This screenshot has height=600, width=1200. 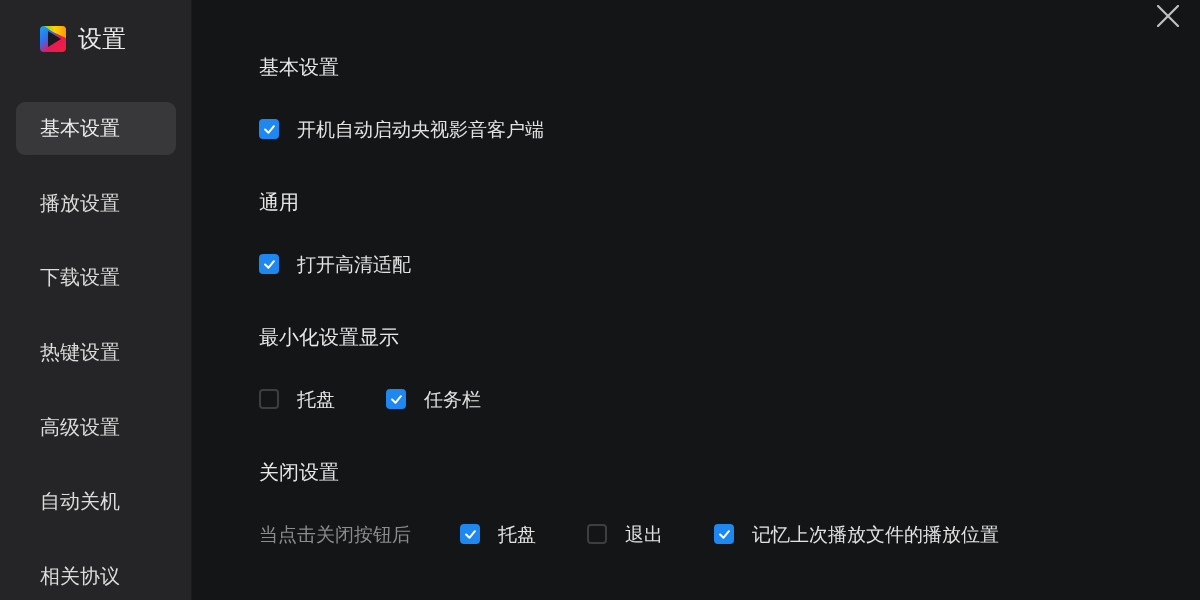 What do you see at coordinates (96, 575) in the screenshot?
I see `sidebar-item: 相关协议` at bounding box center [96, 575].